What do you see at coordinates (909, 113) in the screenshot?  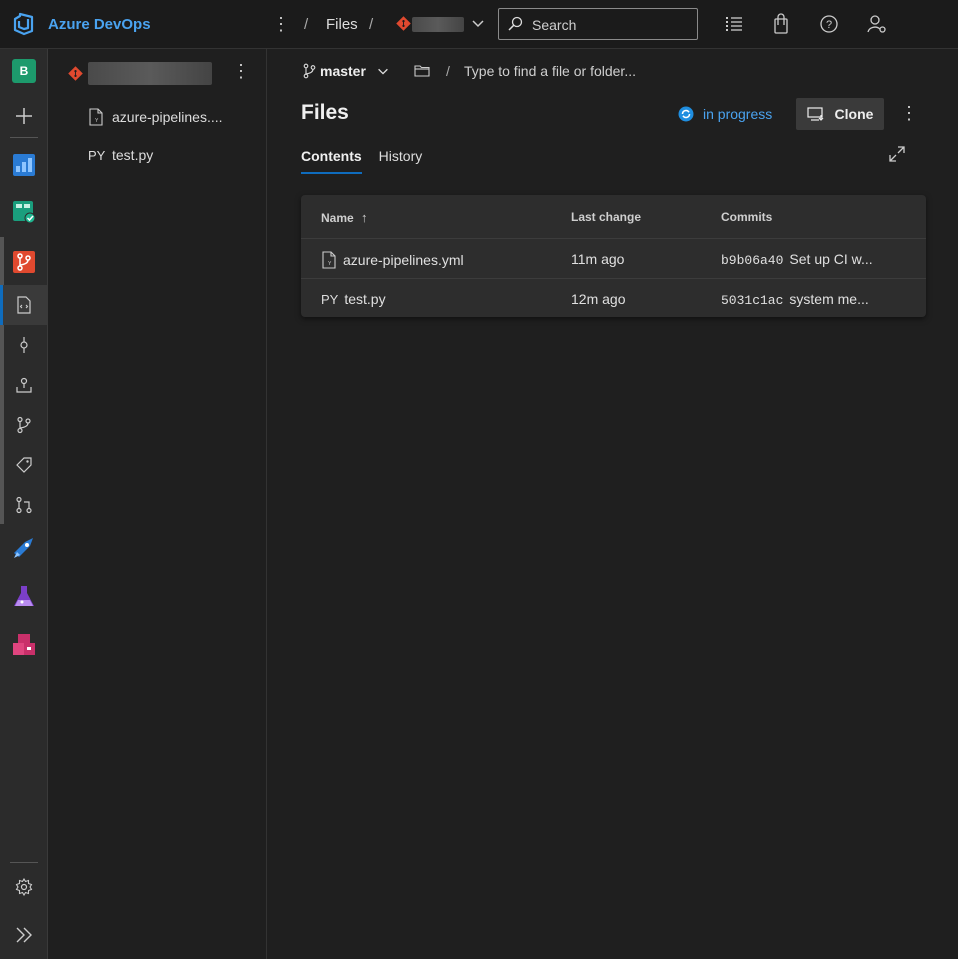 I see `more-actions-icon: ⋮` at bounding box center [909, 113].